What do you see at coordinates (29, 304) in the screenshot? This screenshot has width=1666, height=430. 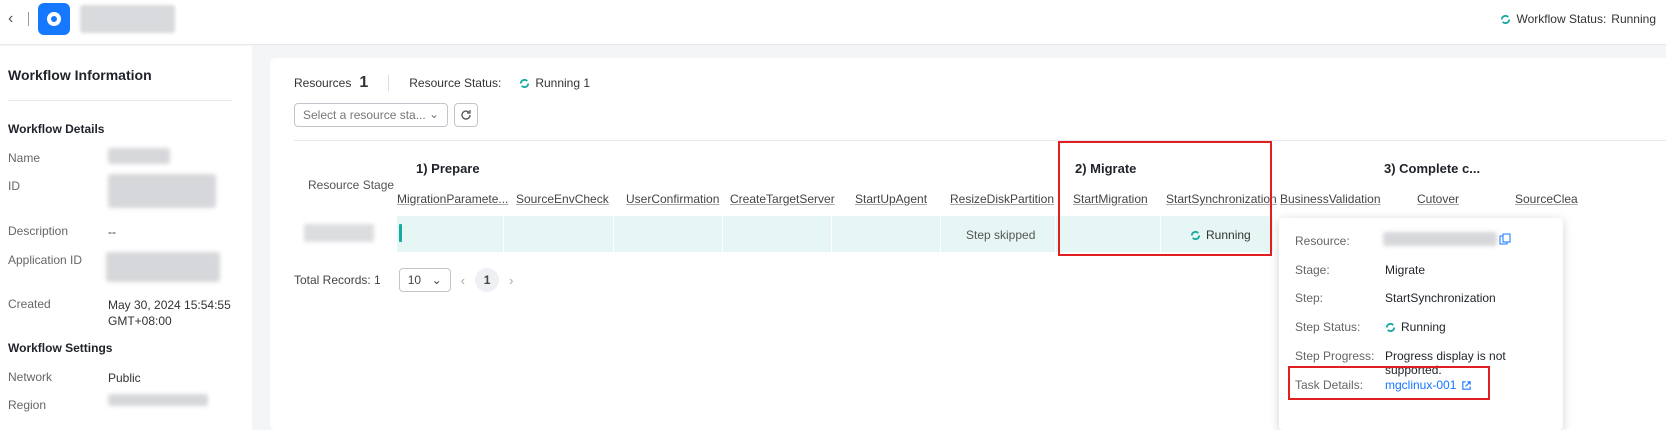 I see `created-label: Created` at bounding box center [29, 304].